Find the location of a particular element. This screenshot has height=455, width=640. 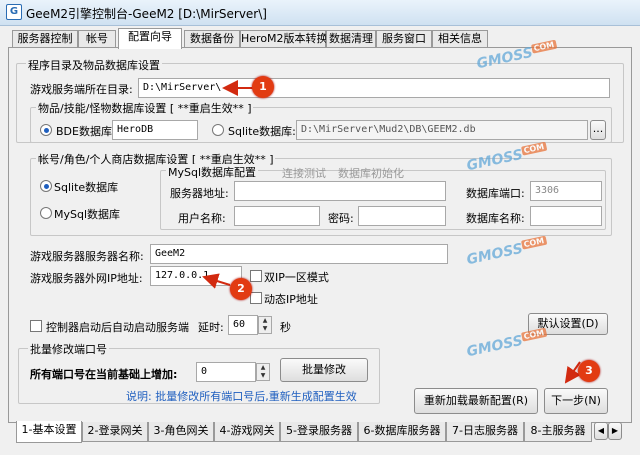

db-port-input: 3306 is located at coordinates (566, 191).